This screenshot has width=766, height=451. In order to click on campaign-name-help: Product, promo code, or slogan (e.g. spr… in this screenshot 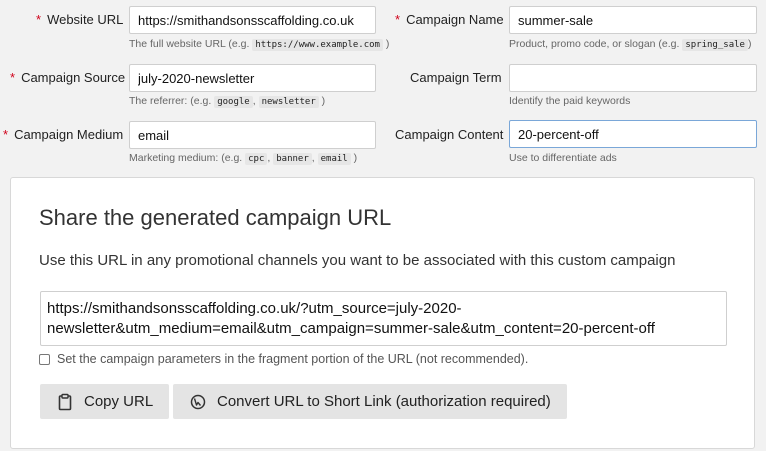, I will do `click(630, 44)`.